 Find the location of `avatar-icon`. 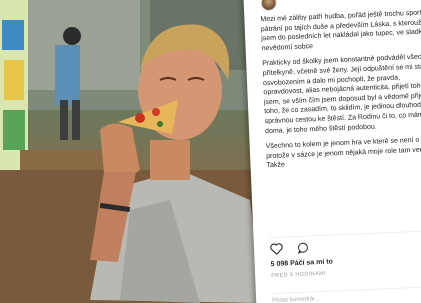

avatar-icon is located at coordinates (269, 6).